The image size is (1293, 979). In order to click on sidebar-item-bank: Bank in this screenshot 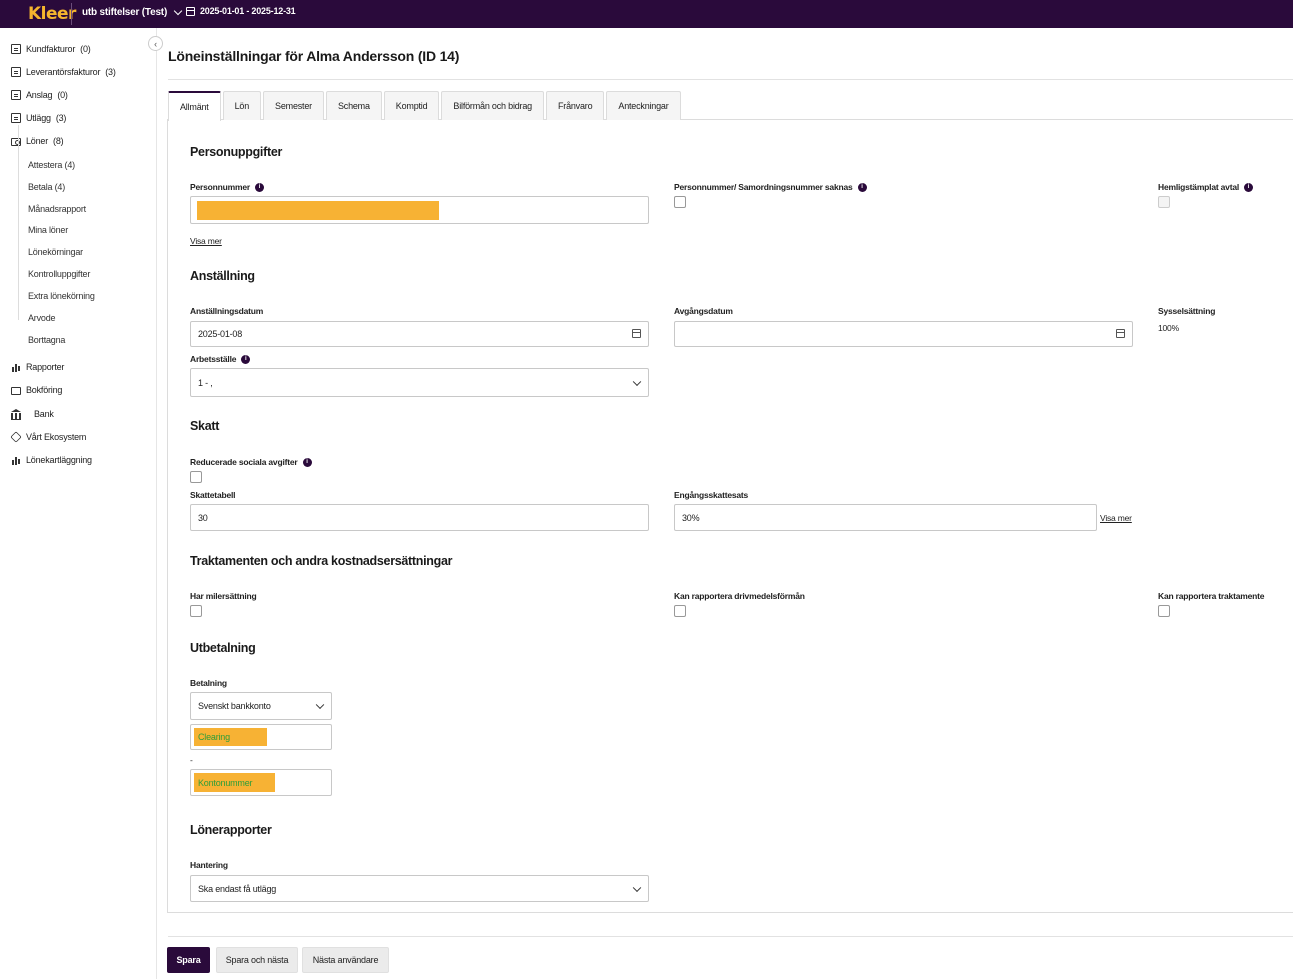, I will do `click(32, 414)`.